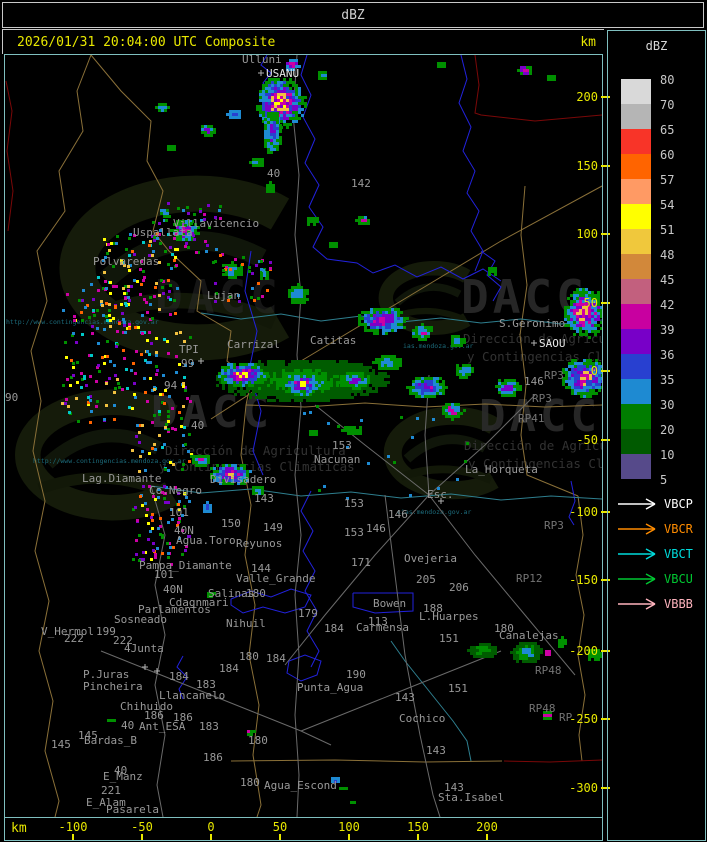 The width and height of the screenshot is (707, 842). Describe the element at coordinates (73, 827) in the screenshot. I see `x-tick-label: -100` at that location.